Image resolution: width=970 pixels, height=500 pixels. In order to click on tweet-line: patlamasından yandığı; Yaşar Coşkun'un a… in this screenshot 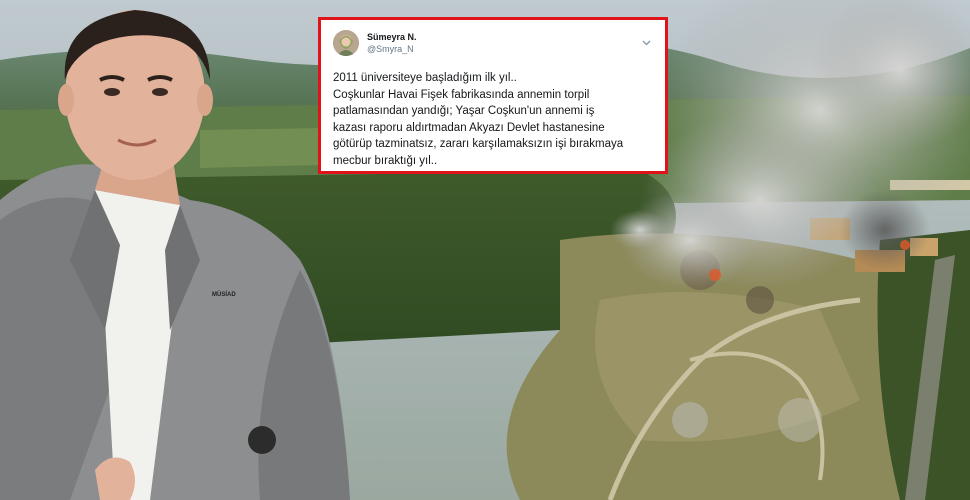, I will do `click(464, 111)`.